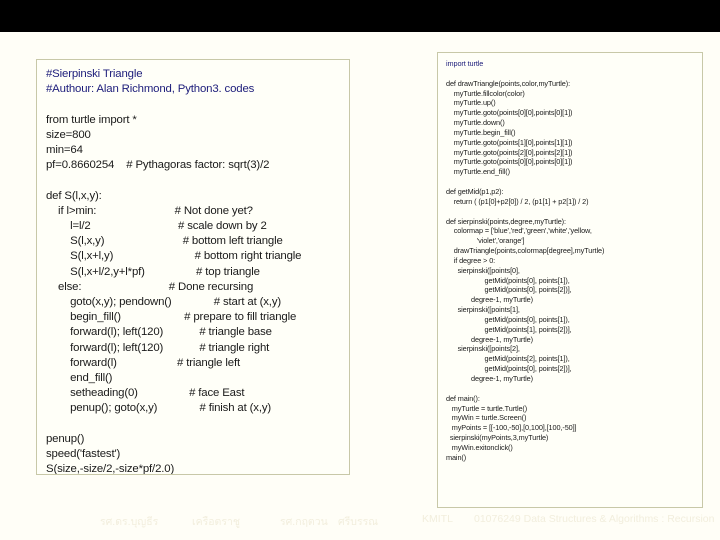 This screenshot has width=720, height=540. What do you see at coordinates (506, 221) in the screenshot?
I see `right-code-line: def sierpinski(points,degree,myTurtle):` at bounding box center [506, 221].